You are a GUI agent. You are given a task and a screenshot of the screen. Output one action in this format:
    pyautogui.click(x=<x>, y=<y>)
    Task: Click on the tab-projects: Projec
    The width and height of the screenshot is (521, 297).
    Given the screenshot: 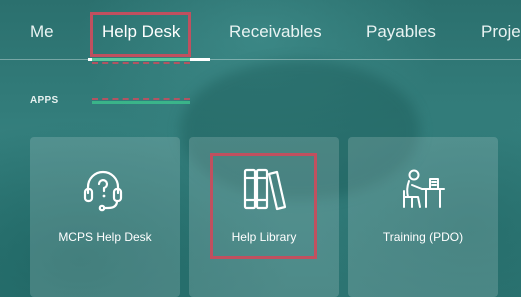 What is the action you would take?
    pyautogui.click(x=501, y=32)
    